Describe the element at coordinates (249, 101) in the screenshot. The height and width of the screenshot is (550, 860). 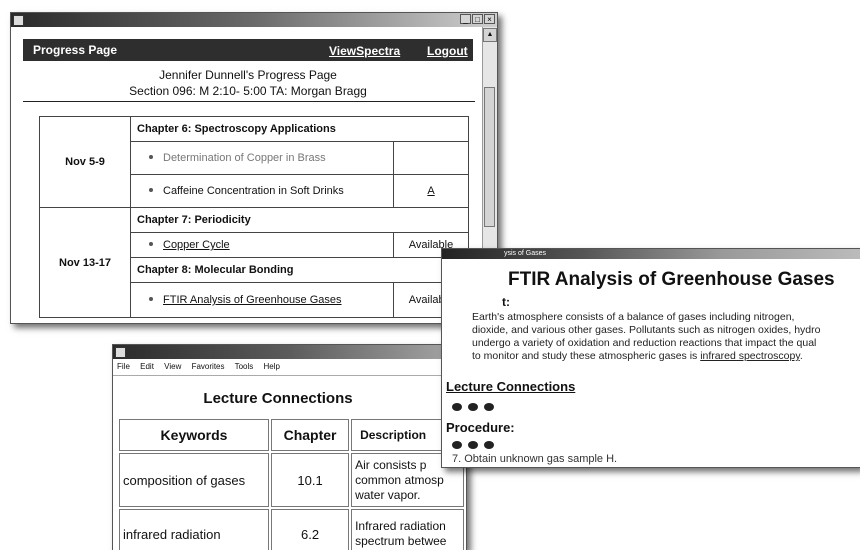
I see `divider` at that location.